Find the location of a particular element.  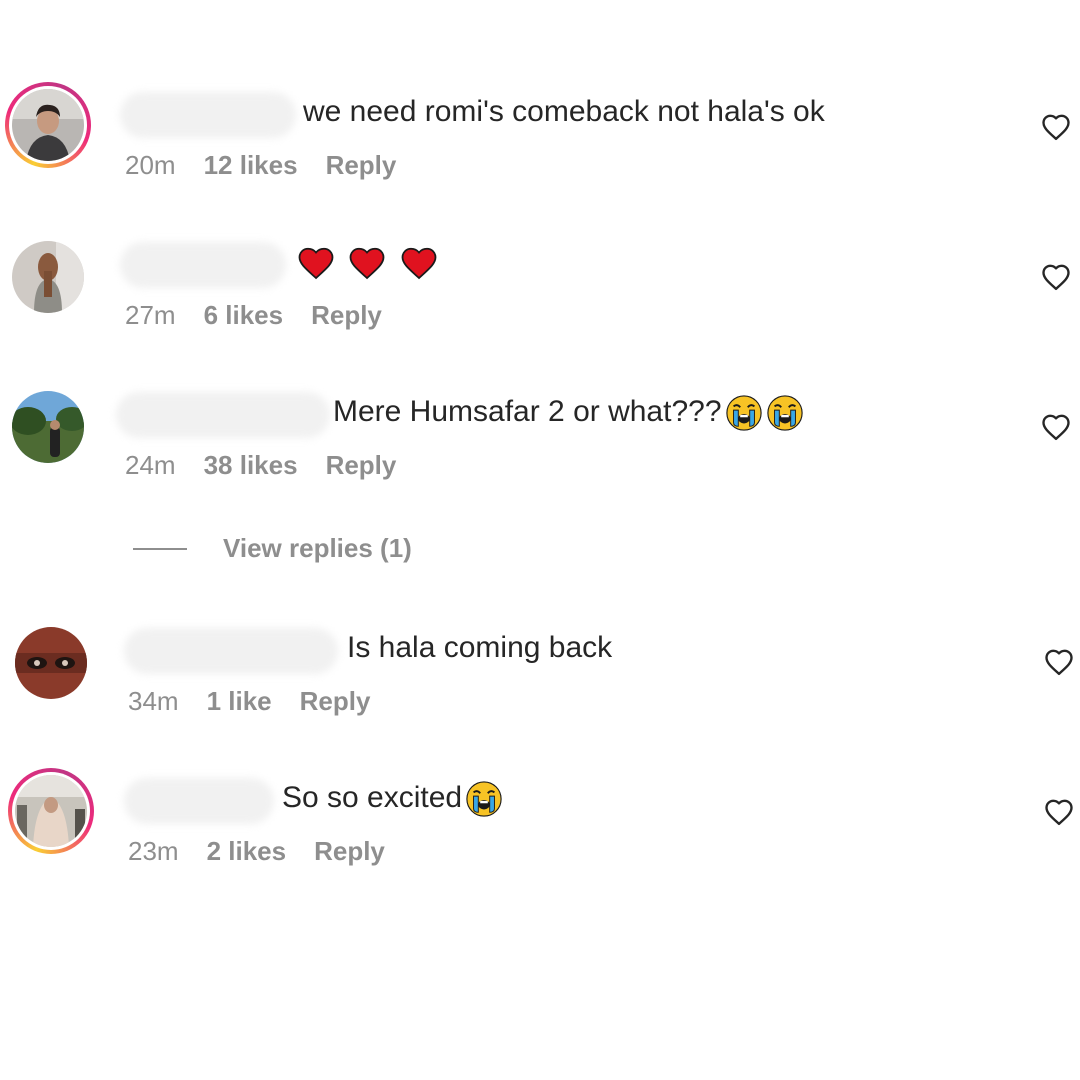

comment-item: 27m 6 likes Reply is located at coordinates (540, 287).